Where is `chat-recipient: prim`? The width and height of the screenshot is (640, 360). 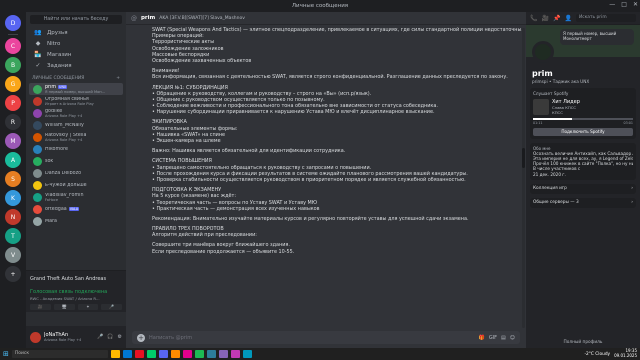 chat-recipient: prim is located at coordinates (148, 18).